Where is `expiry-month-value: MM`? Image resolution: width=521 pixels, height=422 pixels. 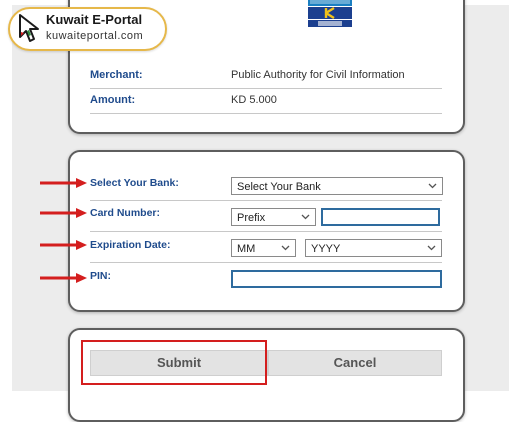 expiry-month-value: MM is located at coordinates (246, 249).